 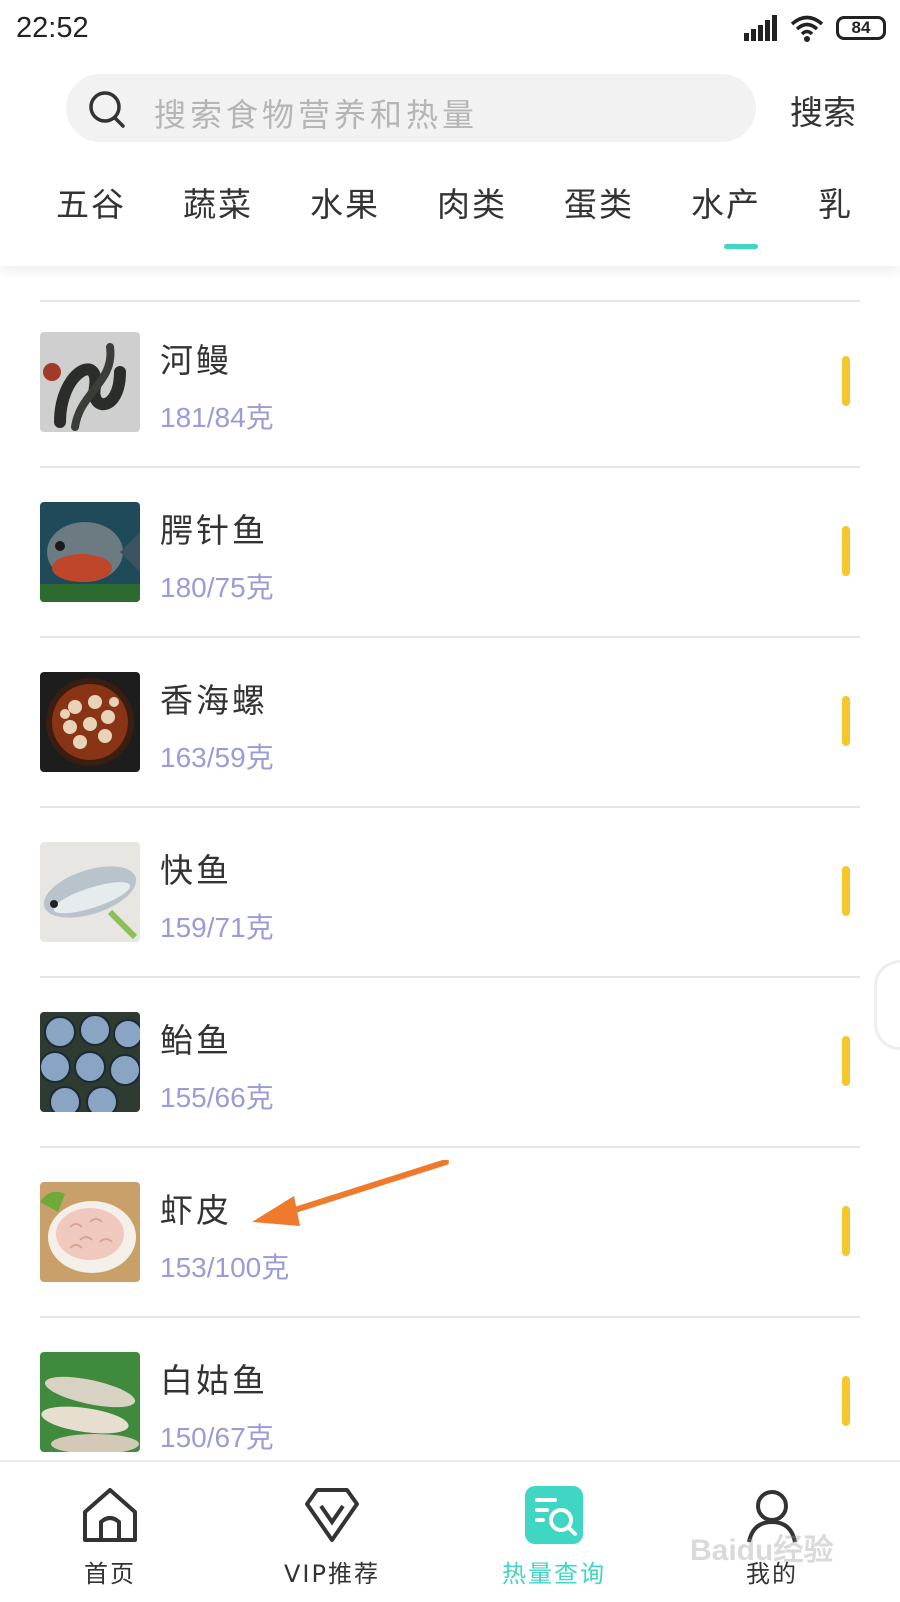 What do you see at coordinates (450, 30) in the screenshot?
I see `status-bar: 22:52 84` at bounding box center [450, 30].